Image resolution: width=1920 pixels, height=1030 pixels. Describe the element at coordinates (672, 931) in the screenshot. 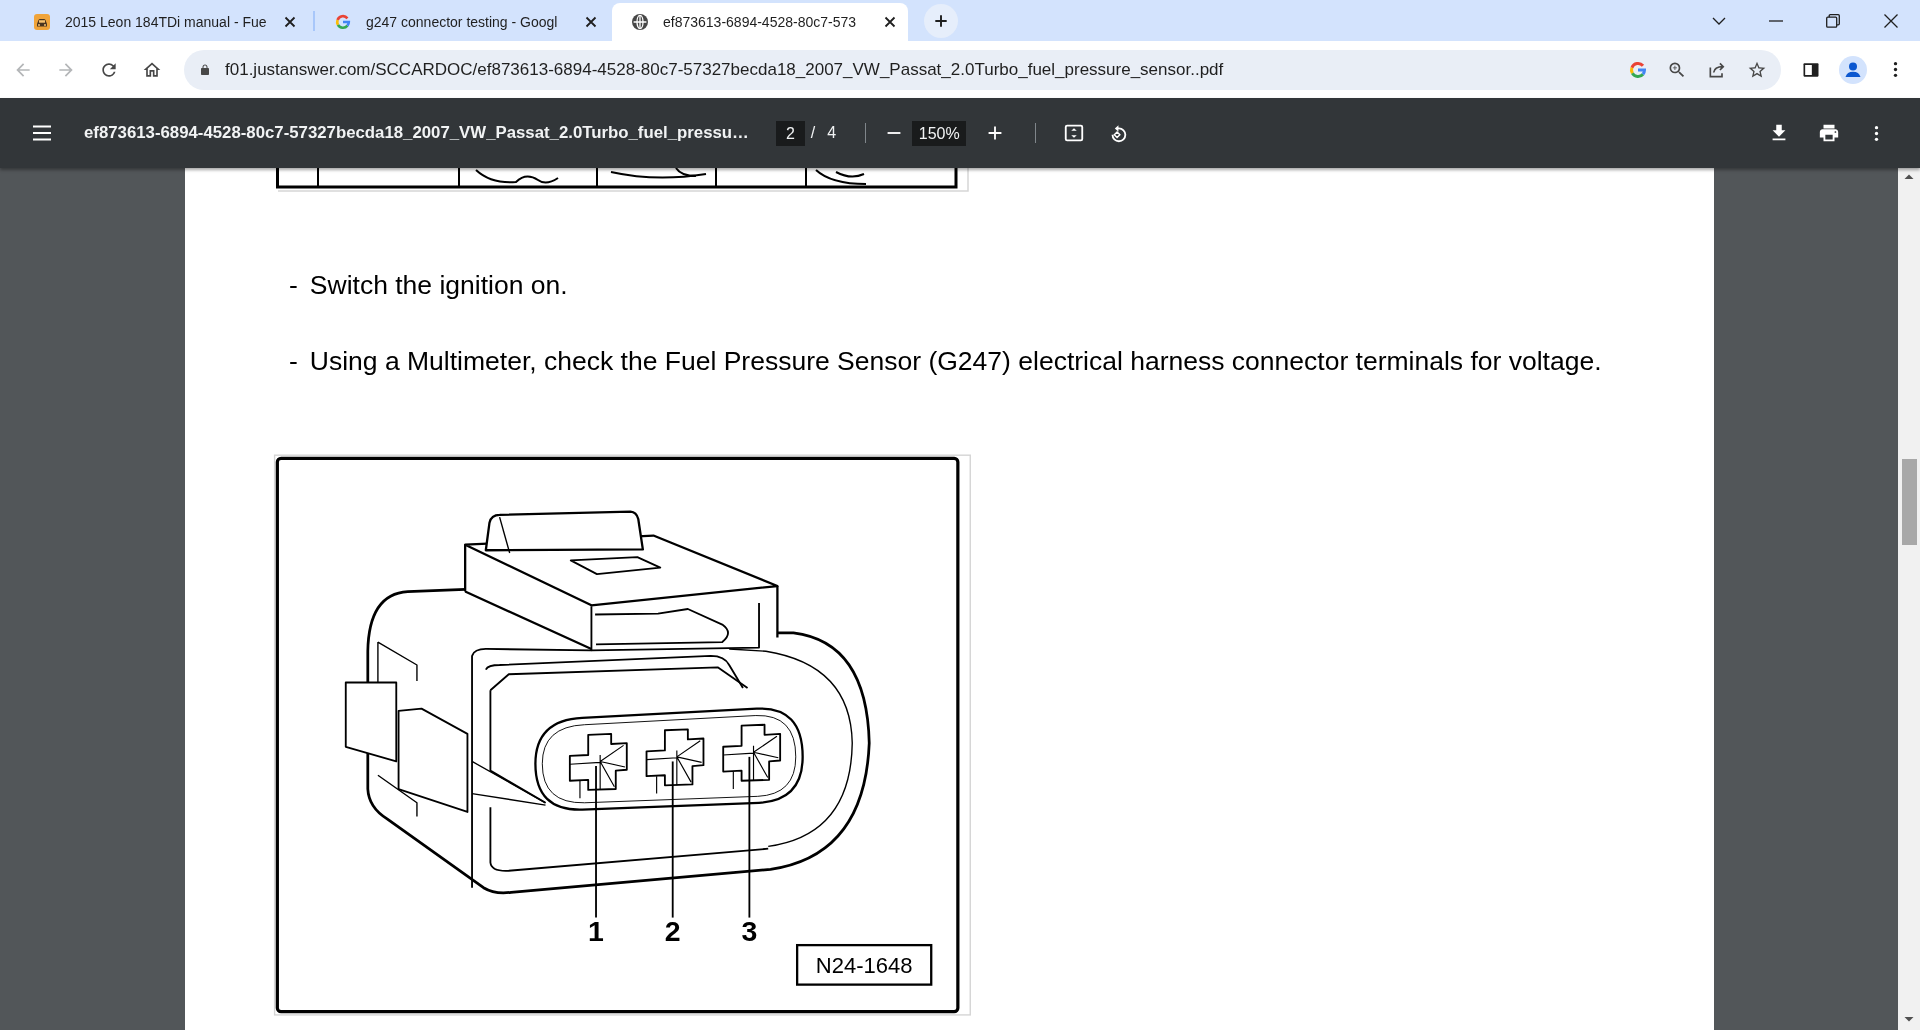

I see `pin-label: 2` at that location.